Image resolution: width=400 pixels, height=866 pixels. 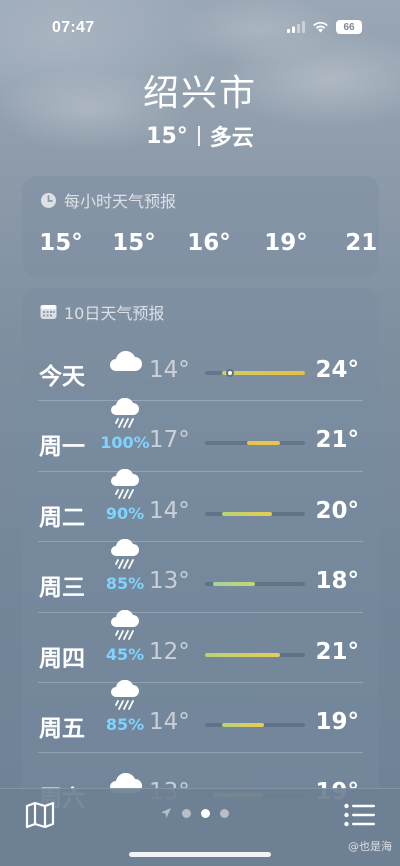 I want to click on status-icons: 66, so click(x=324, y=27).